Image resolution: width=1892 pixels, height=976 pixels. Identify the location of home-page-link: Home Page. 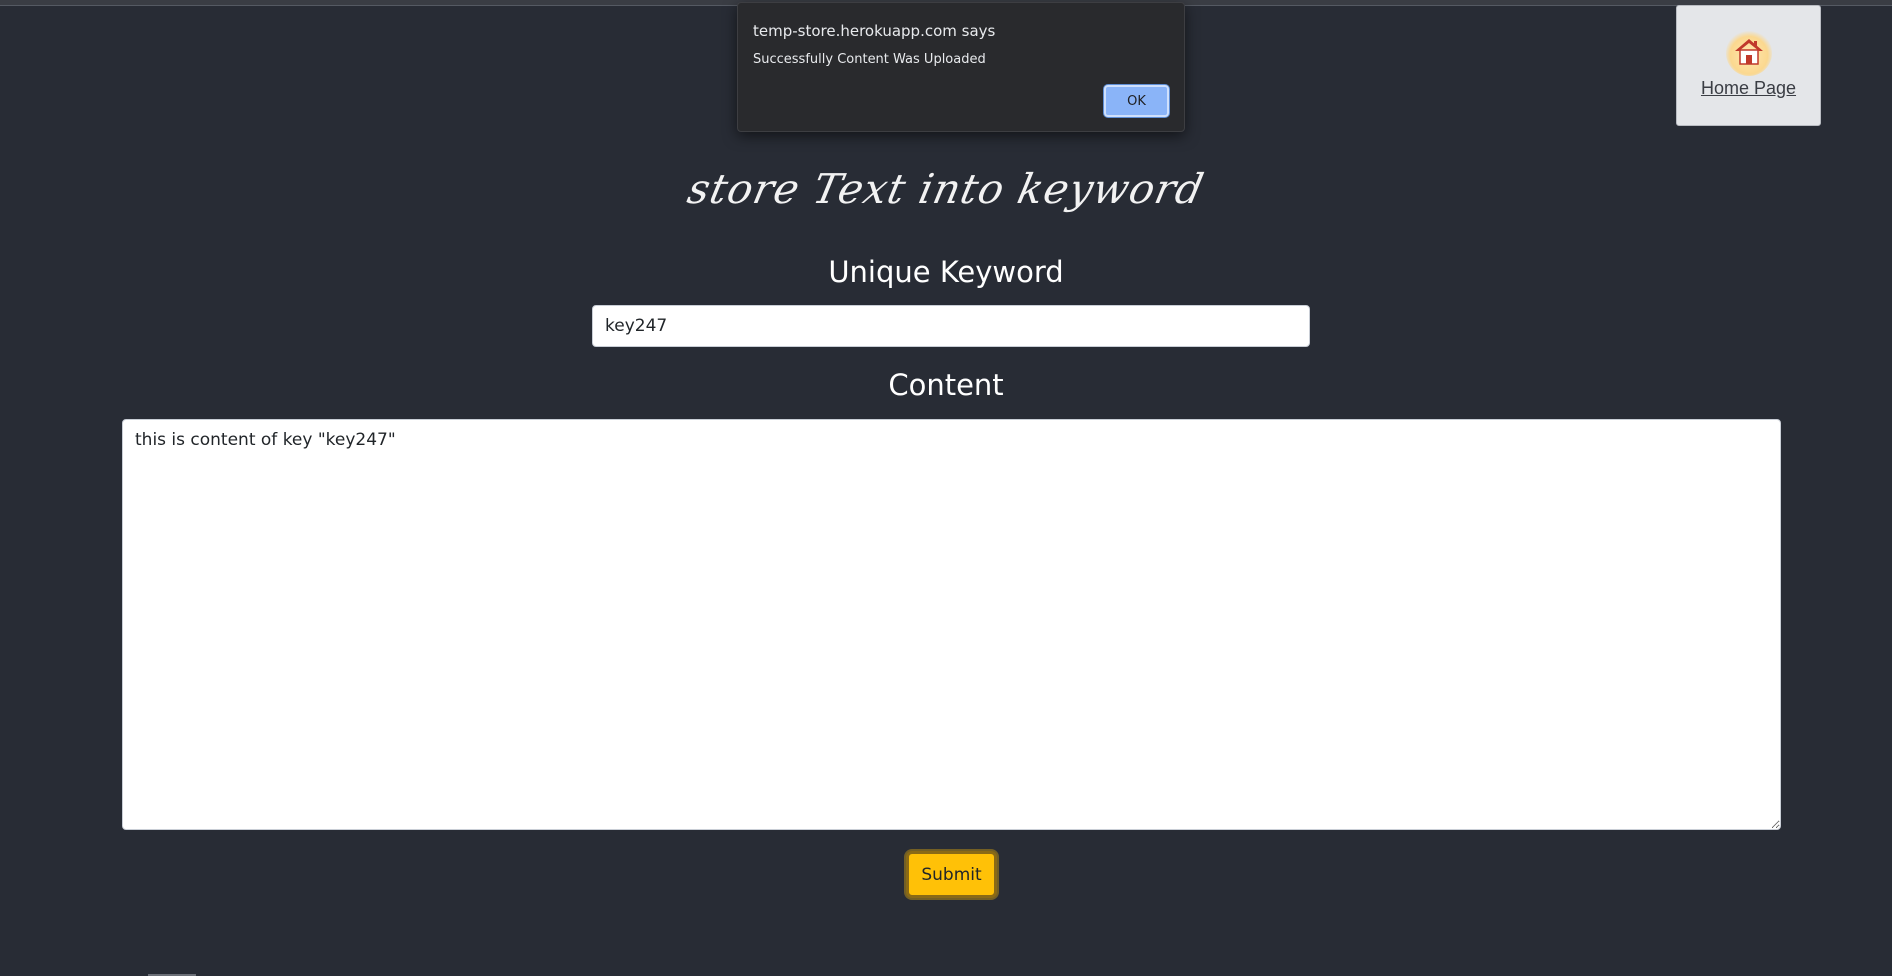
(1748, 65).